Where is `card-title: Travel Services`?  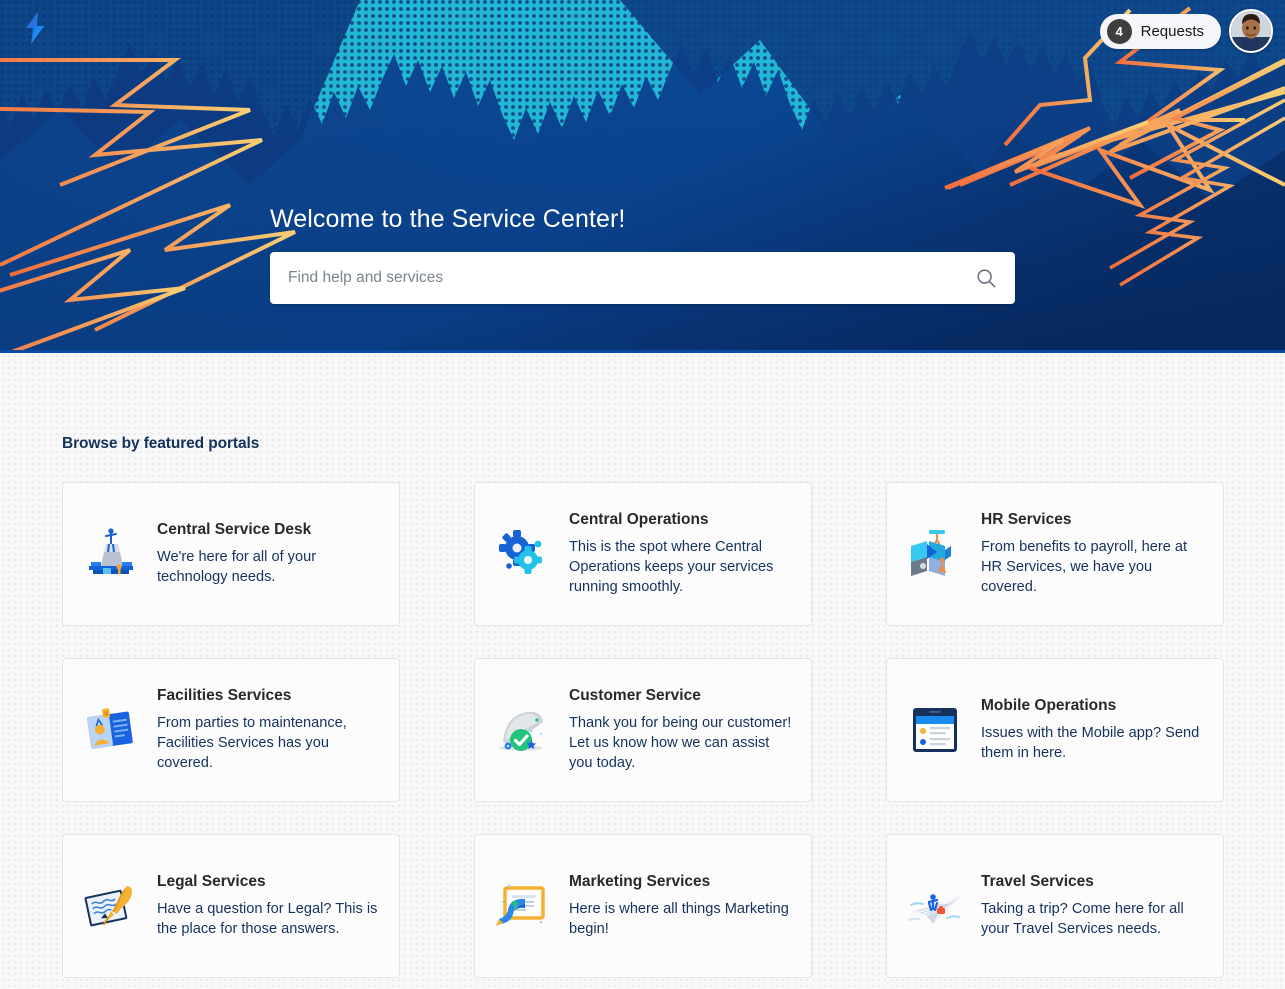 card-title: Travel Services is located at coordinates (1037, 881).